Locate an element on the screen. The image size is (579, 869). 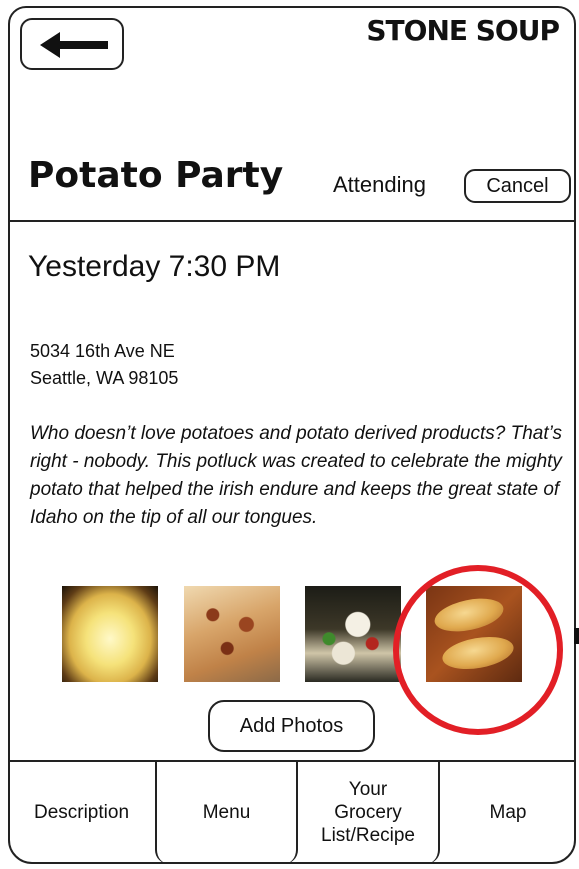
tab-description: Description is located at coordinates (81, 812).